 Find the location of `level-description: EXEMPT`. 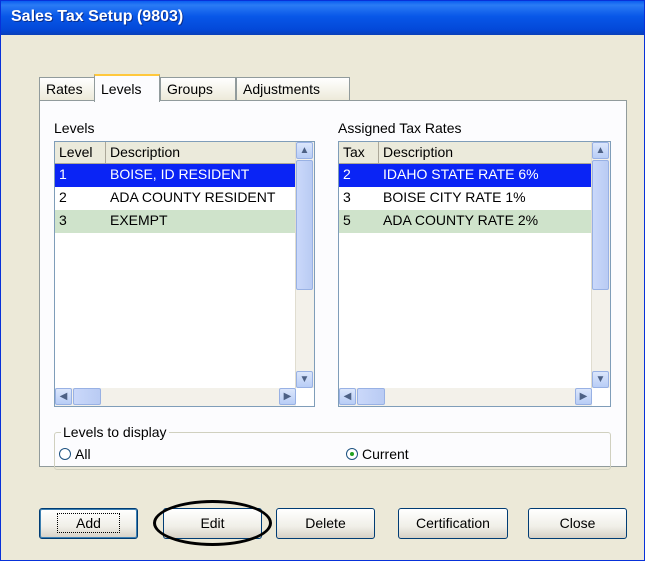

level-description: EXEMPT is located at coordinates (139, 220).